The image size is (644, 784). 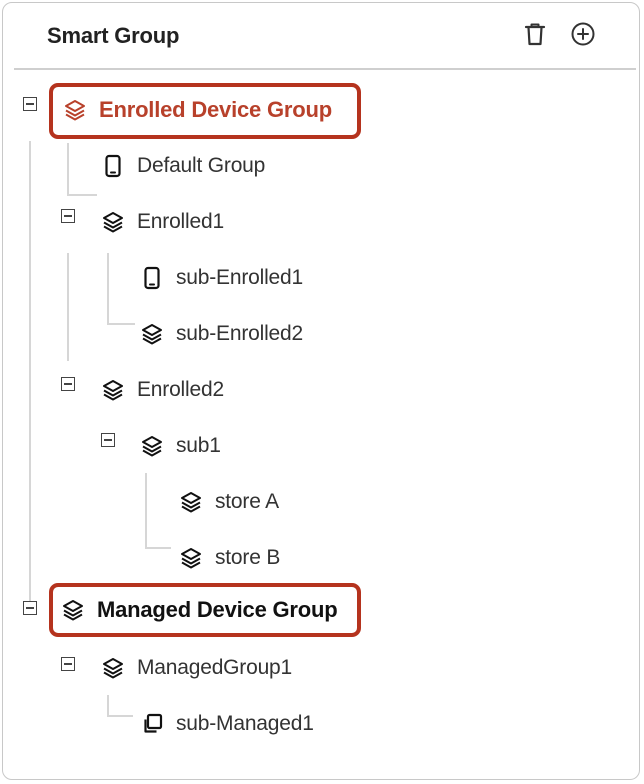 What do you see at coordinates (248, 557) in the screenshot?
I see `tree-node-label: store B` at bounding box center [248, 557].